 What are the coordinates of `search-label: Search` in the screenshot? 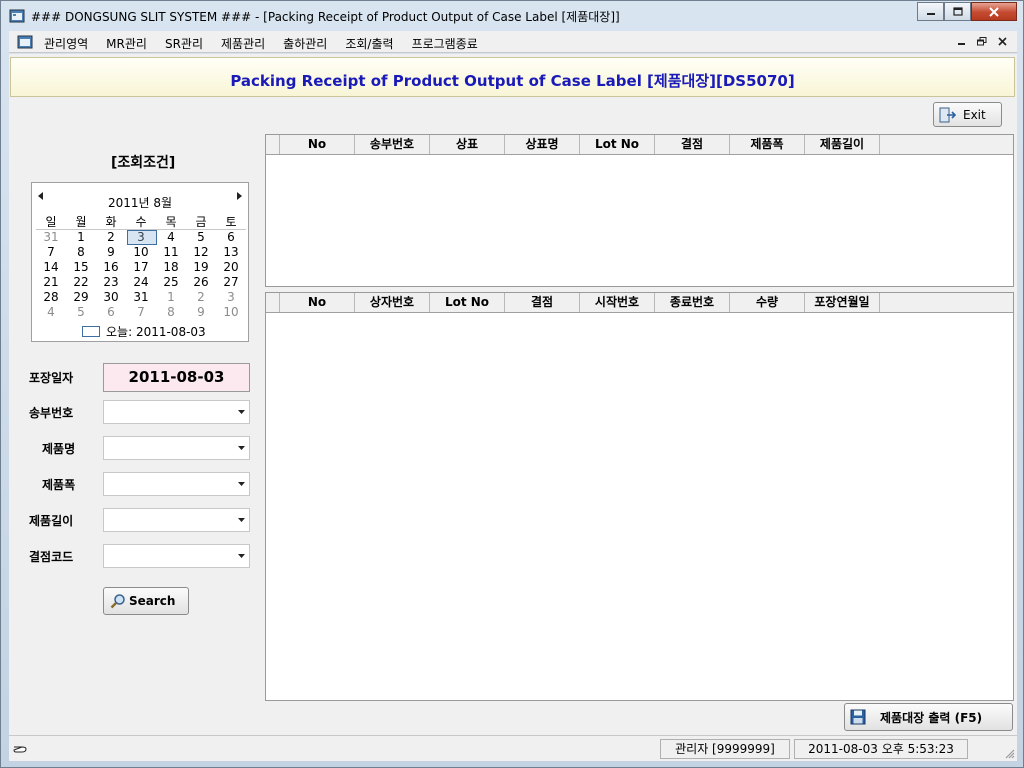 It's located at (152, 601).